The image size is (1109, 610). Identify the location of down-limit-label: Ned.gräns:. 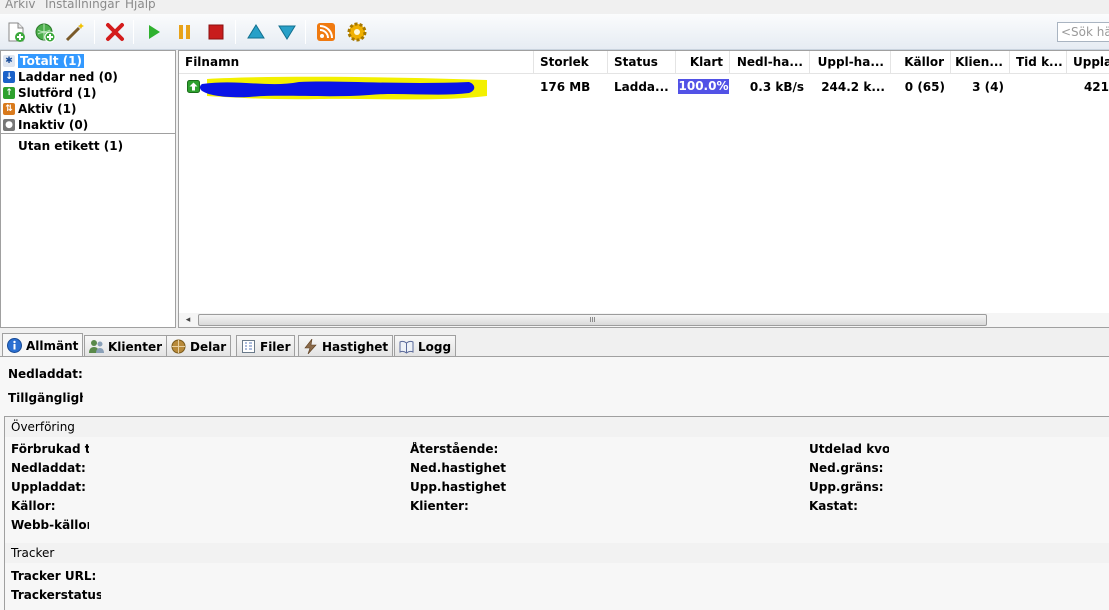
(846, 468).